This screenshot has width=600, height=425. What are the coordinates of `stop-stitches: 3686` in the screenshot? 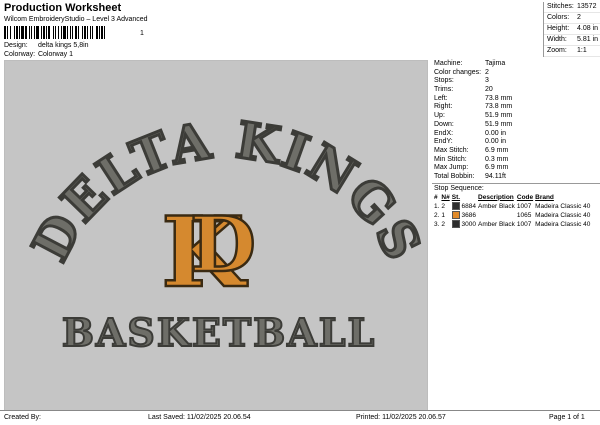 It's located at (464, 215).